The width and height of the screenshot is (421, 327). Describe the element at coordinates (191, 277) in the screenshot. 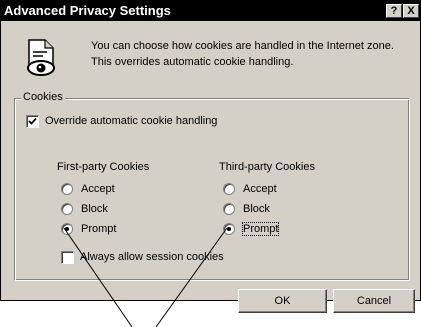

I see `callout-line-third-party` at that location.